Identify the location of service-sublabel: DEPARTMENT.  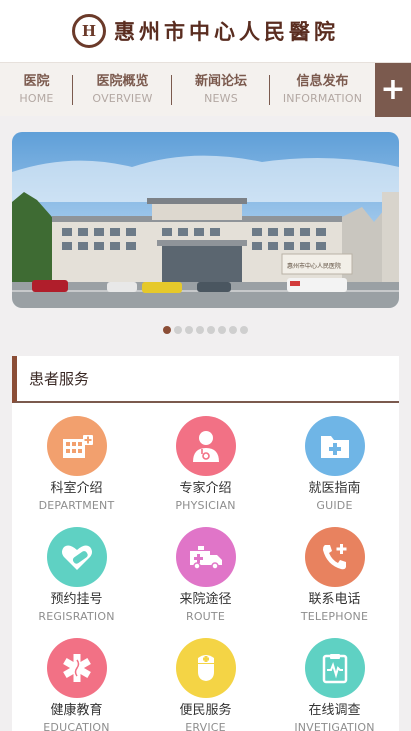
(76, 505).